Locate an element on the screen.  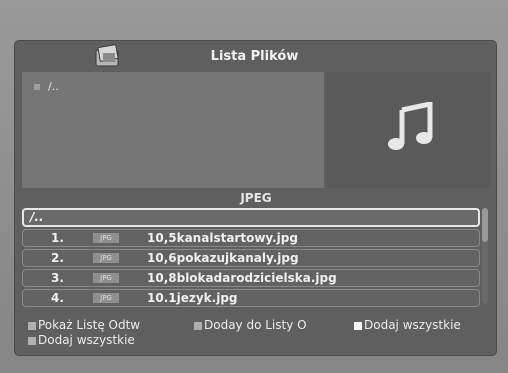
footer-hint-add-to-playlist: Doday do Listy O is located at coordinates (250, 325).